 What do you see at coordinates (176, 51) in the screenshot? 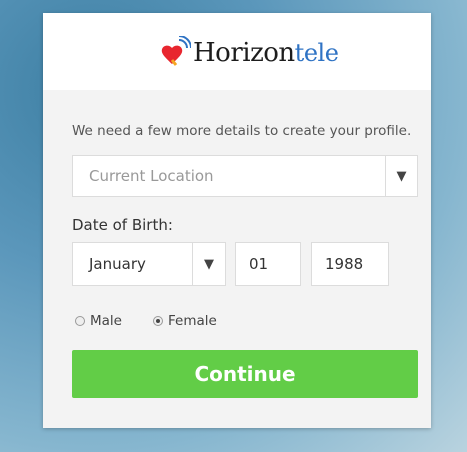
I see `heart-signal-icon` at bounding box center [176, 51].